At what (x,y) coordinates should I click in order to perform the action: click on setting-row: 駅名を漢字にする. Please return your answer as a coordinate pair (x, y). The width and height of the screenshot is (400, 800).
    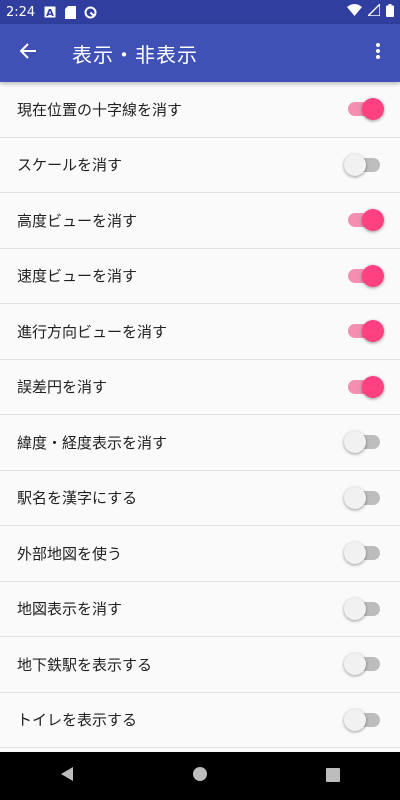
    Looking at the image, I should click on (200, 498).